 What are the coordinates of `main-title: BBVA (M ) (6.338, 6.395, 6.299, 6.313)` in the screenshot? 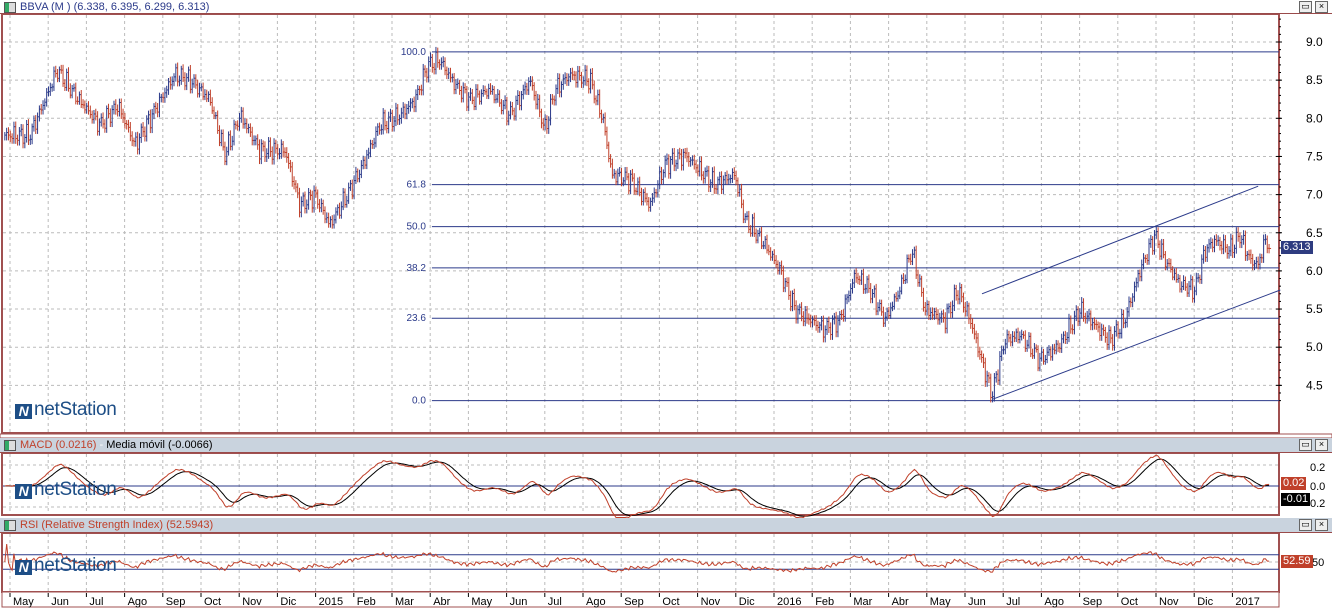 It's located at (115, 7).